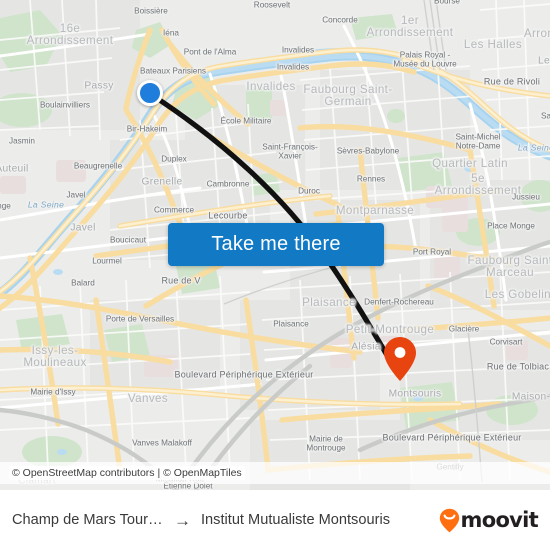  I want to click on destination-marker, so click(400, 359).